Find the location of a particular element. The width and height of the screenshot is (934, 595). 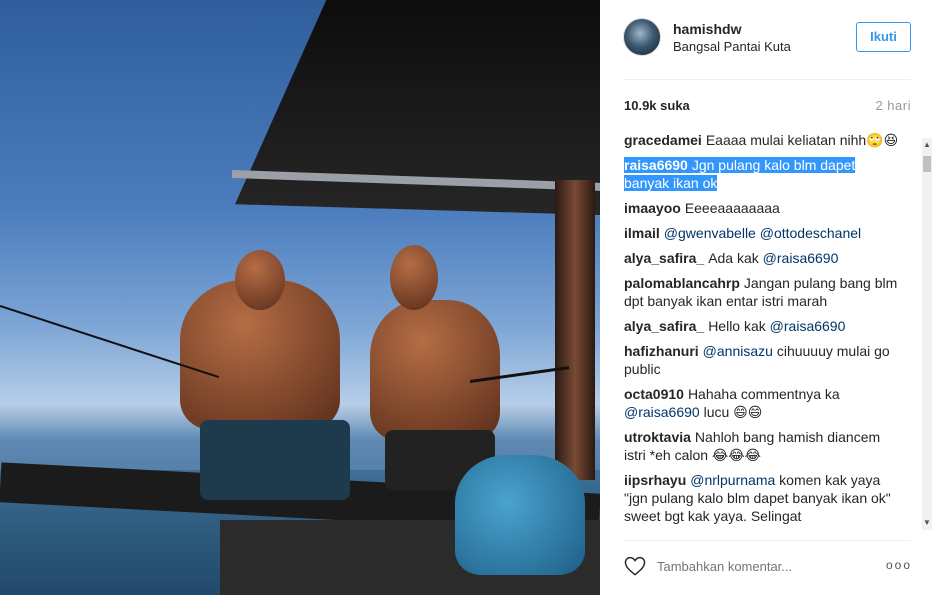

comment-item: gracedamei Eaaaa mulai keliatan nihh🙄😆 is located at coordinates (764, 140).